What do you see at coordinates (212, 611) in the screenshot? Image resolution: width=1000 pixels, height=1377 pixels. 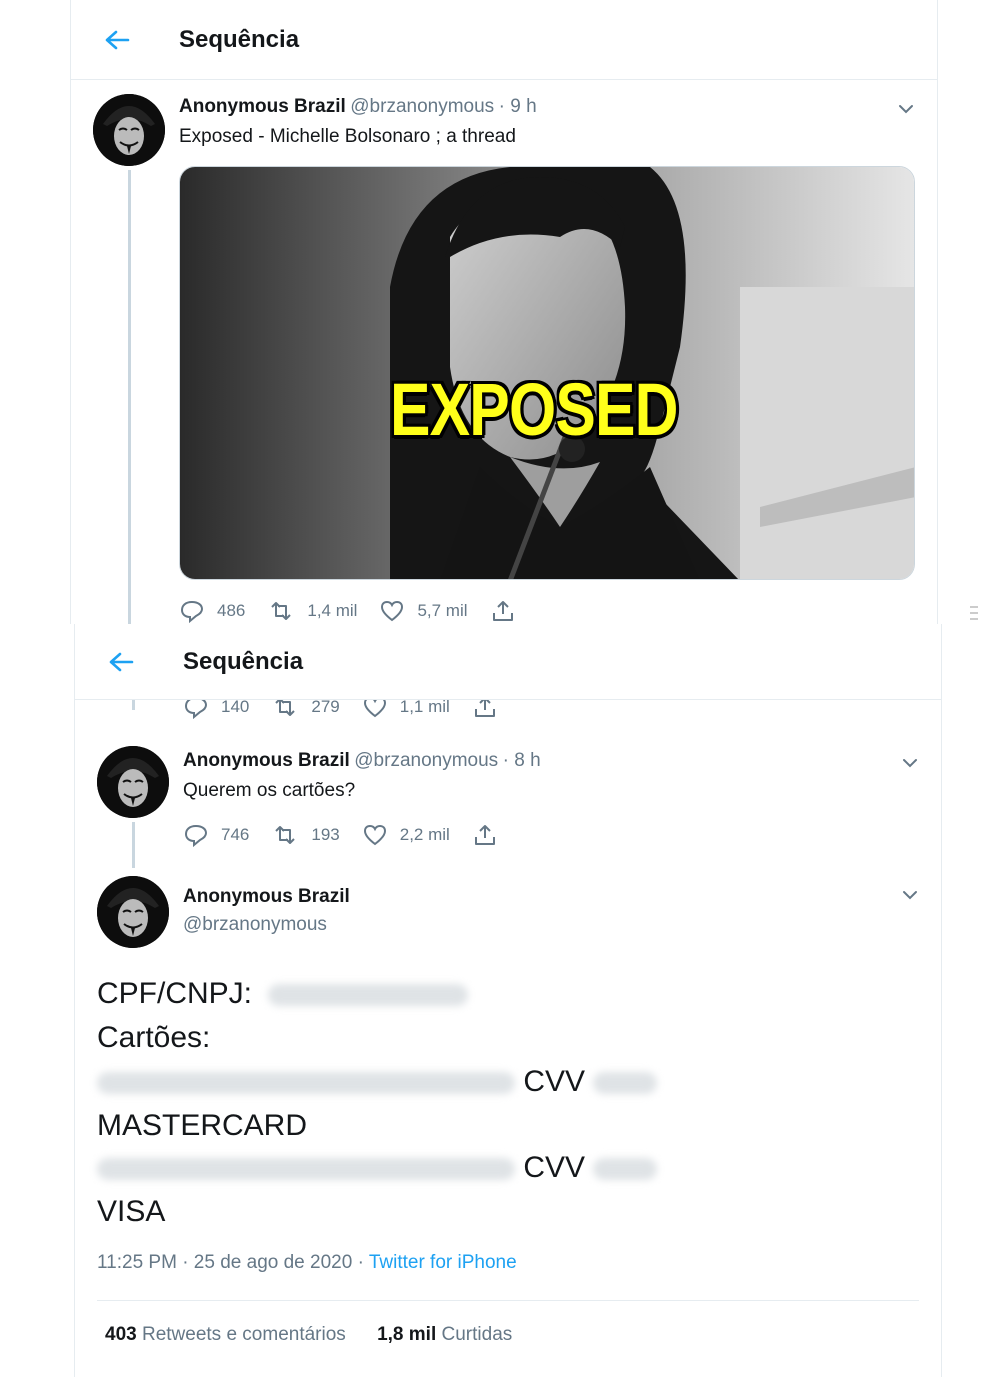 I see `reply-button: 486` at bounding box center [212, 611].